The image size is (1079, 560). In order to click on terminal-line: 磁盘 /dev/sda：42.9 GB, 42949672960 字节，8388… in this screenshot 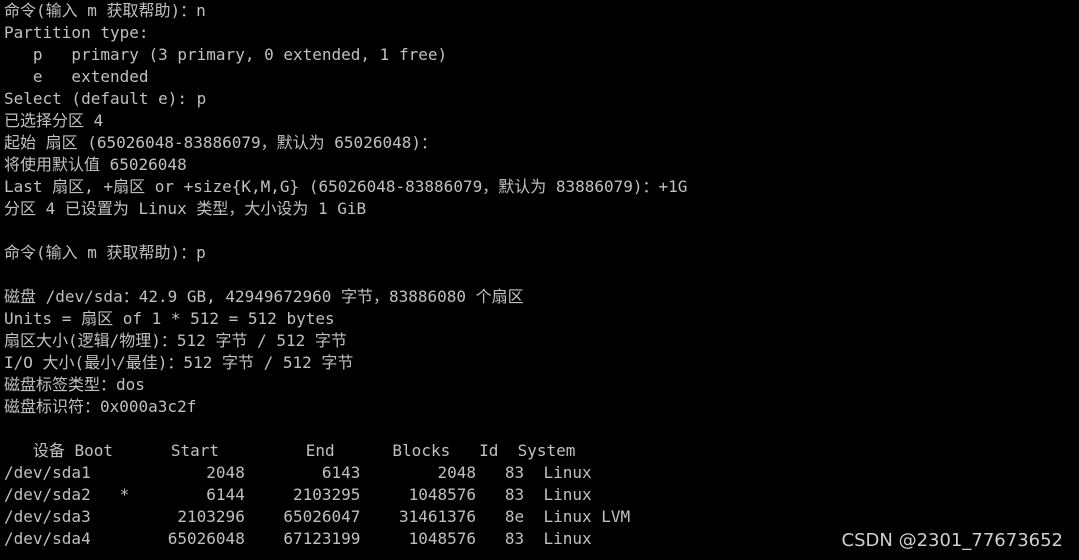, I will do `click(264, 296)`.